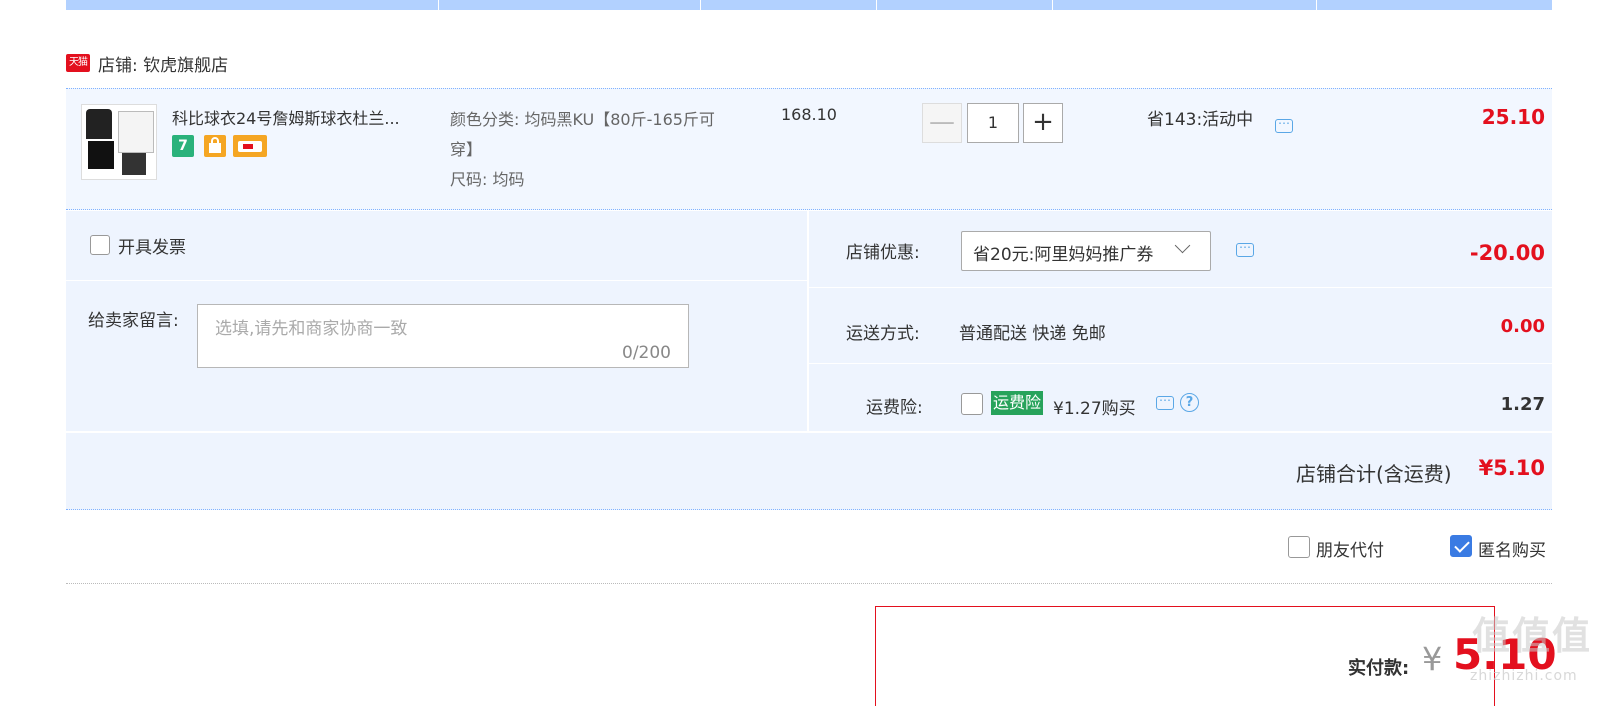  Describe the element at coordinates (1063, 252) in the screenshot. I see `shop-discount-selected: 省20元:阿里妈妈推广券` at that location.